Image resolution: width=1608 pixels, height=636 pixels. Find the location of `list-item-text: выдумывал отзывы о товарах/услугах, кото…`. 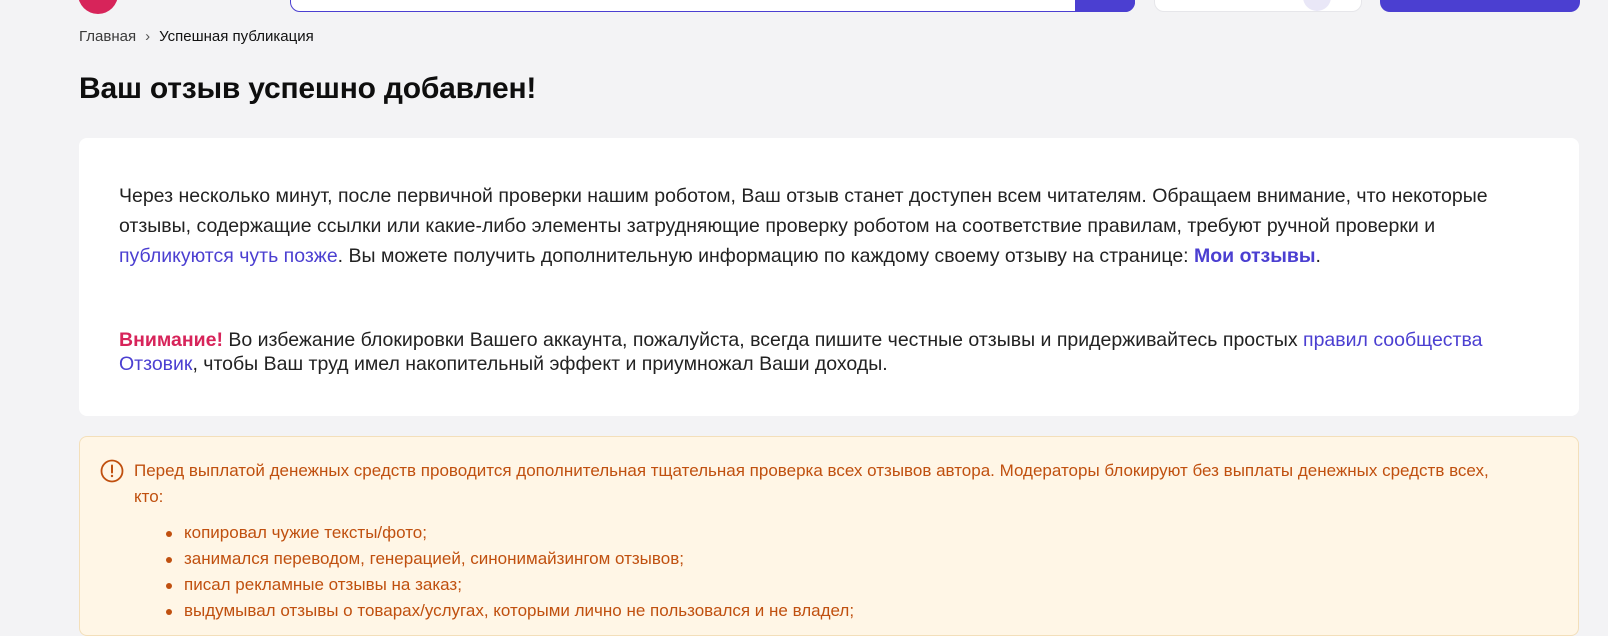

list-item-text: выдумывал отзывы о товарах/услугах, кото… is located at coordinates (519, 610).